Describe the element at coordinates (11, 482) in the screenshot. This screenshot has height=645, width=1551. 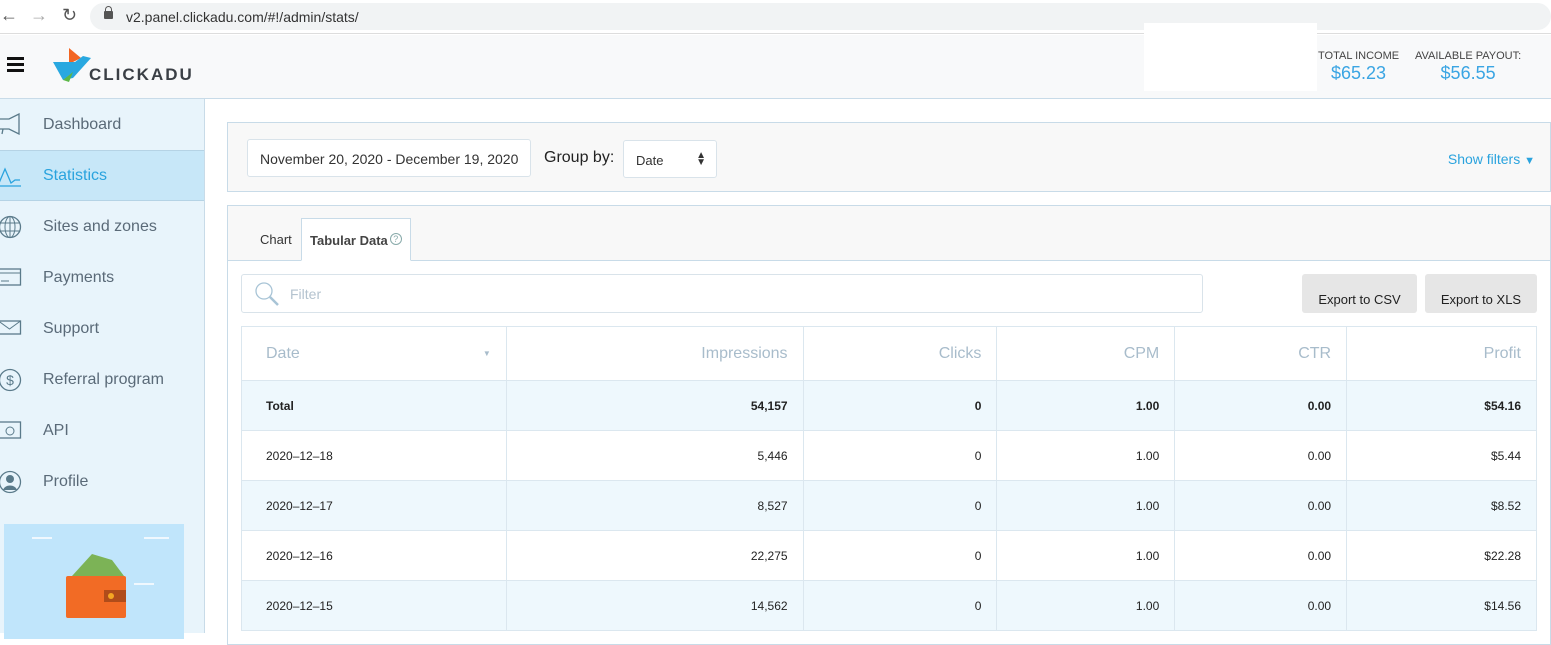
I see `user-icon` at that location.